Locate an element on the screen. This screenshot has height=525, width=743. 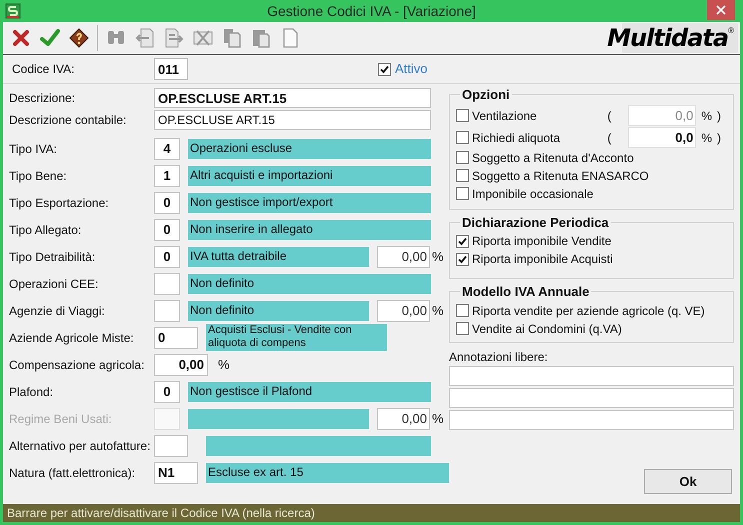
field-label: Regime Beni Usati: is located at coordinates (61, 419).